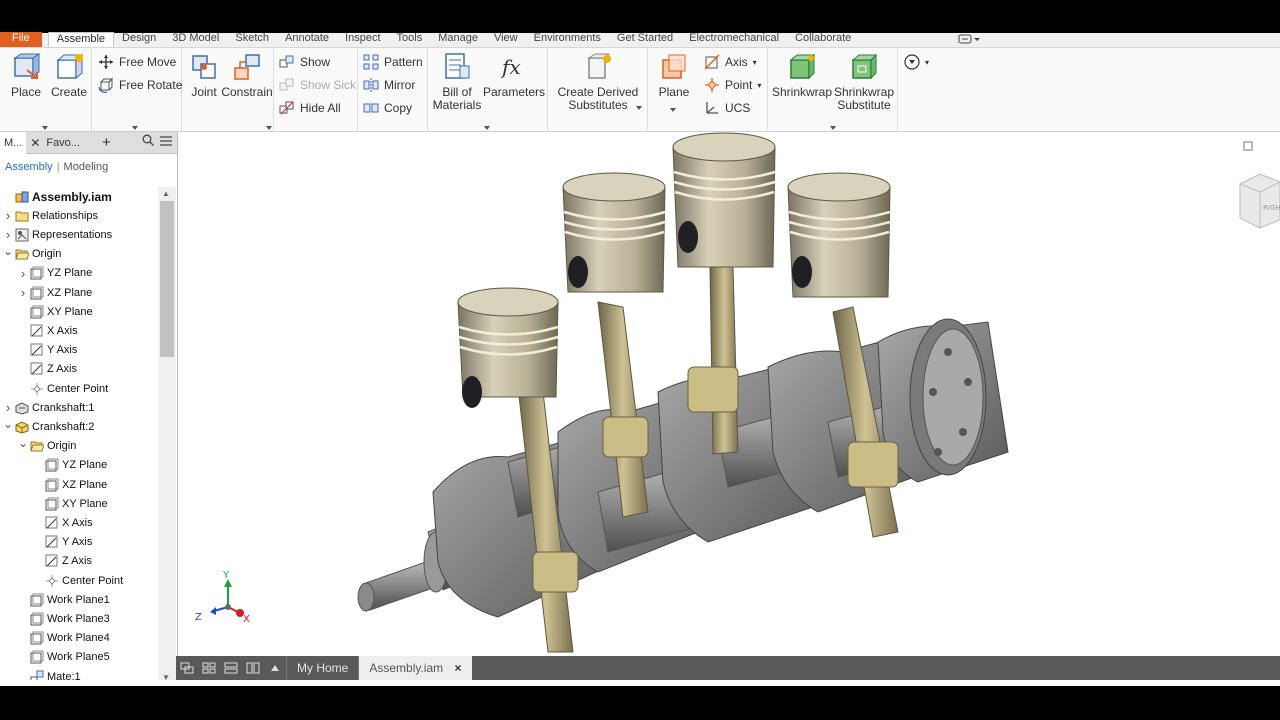  I want to click on browser-scrollbar-thumb, so click(167, 279).